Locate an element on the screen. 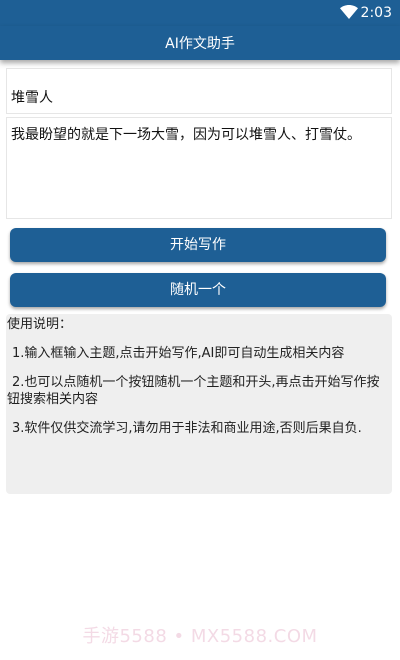 This screenshot has width=400, height=660. instruction-line-2: 2.也可以点随机一个按钮随机一个主题和开头,再点击开始写作按钮搜索相关内容 is located at coordinates (193, 391).